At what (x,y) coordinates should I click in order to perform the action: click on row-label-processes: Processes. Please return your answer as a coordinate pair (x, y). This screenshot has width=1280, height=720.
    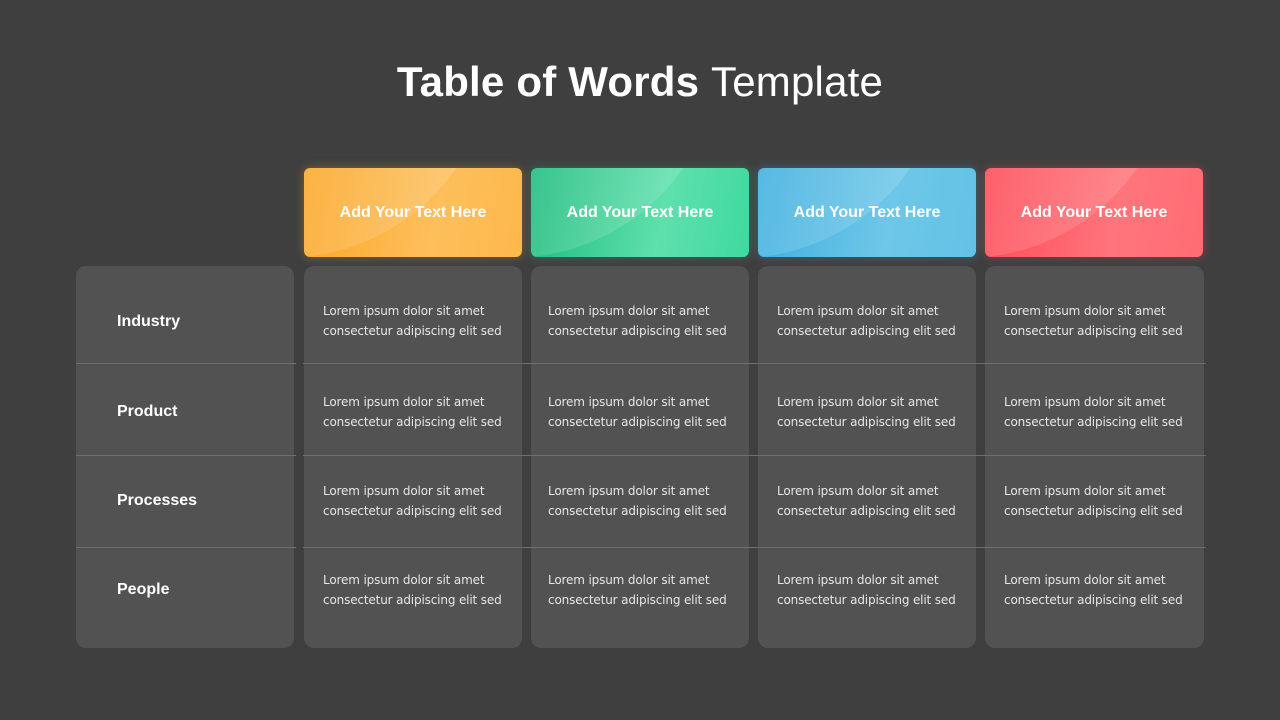
    Looking at the image, I should click on (157, 500).